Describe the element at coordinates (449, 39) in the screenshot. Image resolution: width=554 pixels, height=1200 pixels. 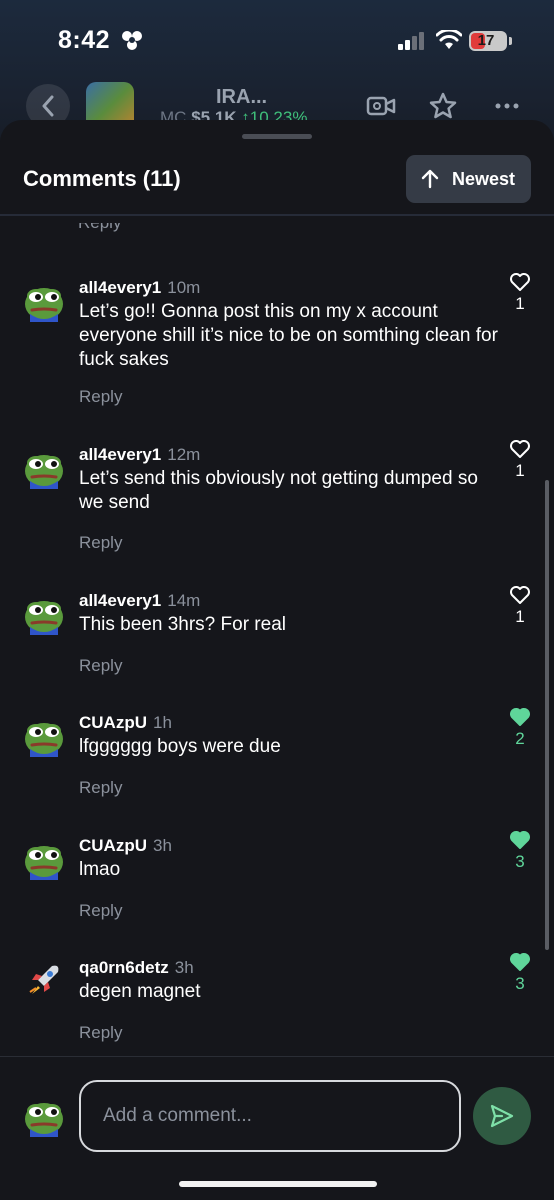
I see `wifi-icon` at that location.